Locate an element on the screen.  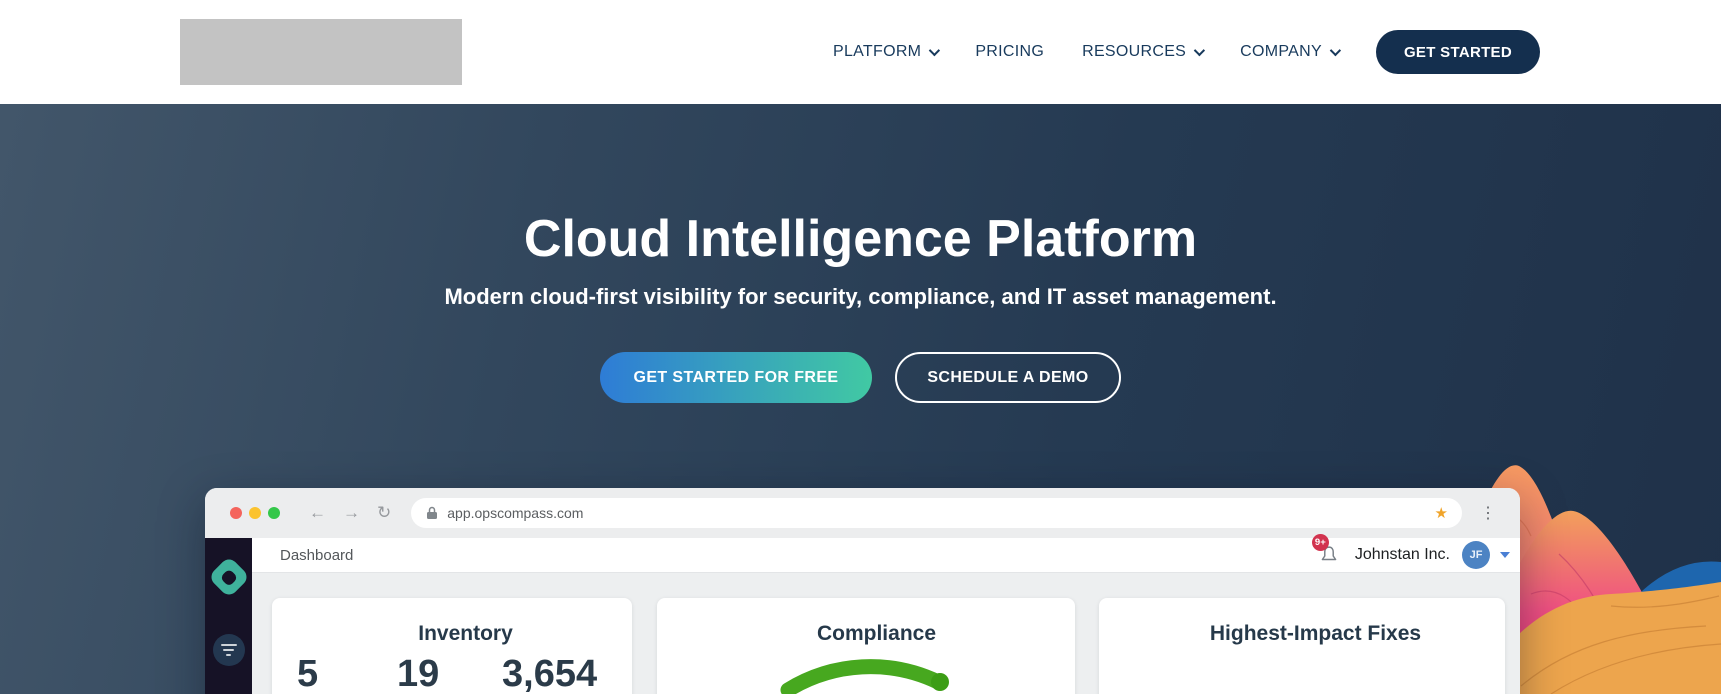
get-started-free-button: GET STARTED FOR FREE is located at coordinates (736, 378).